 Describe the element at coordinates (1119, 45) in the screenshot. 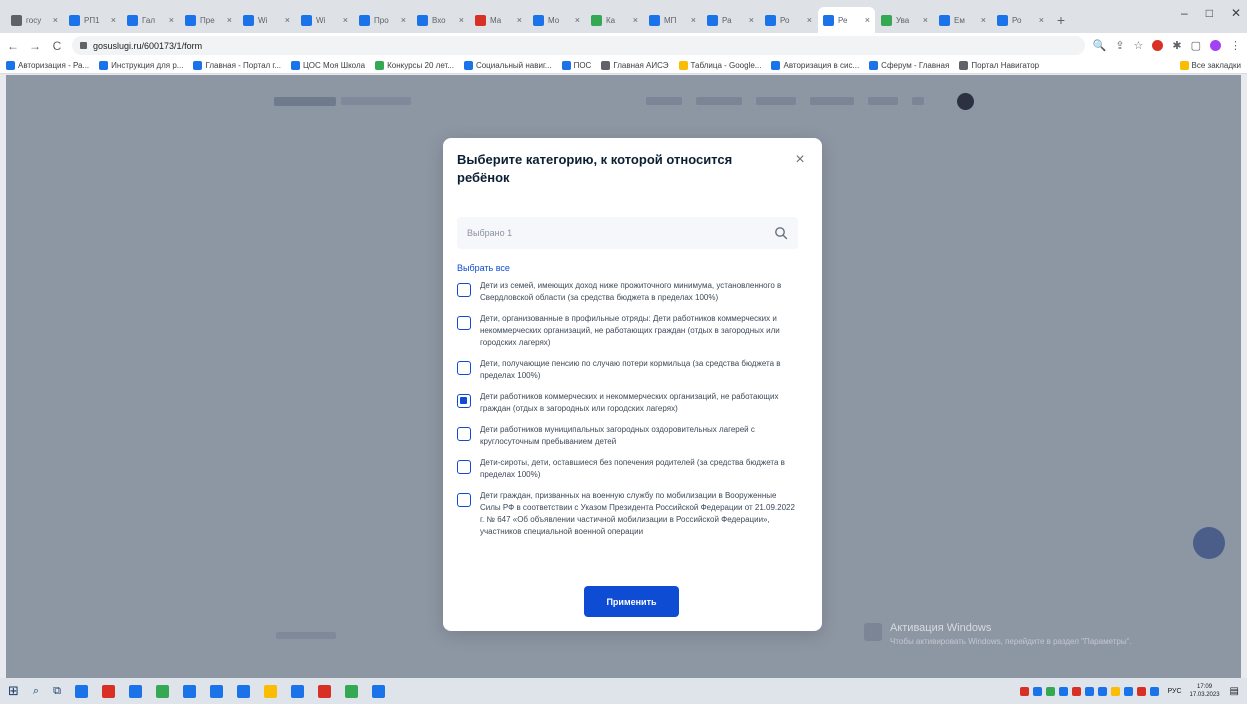

I see `share-icon: ⇪` at that location.